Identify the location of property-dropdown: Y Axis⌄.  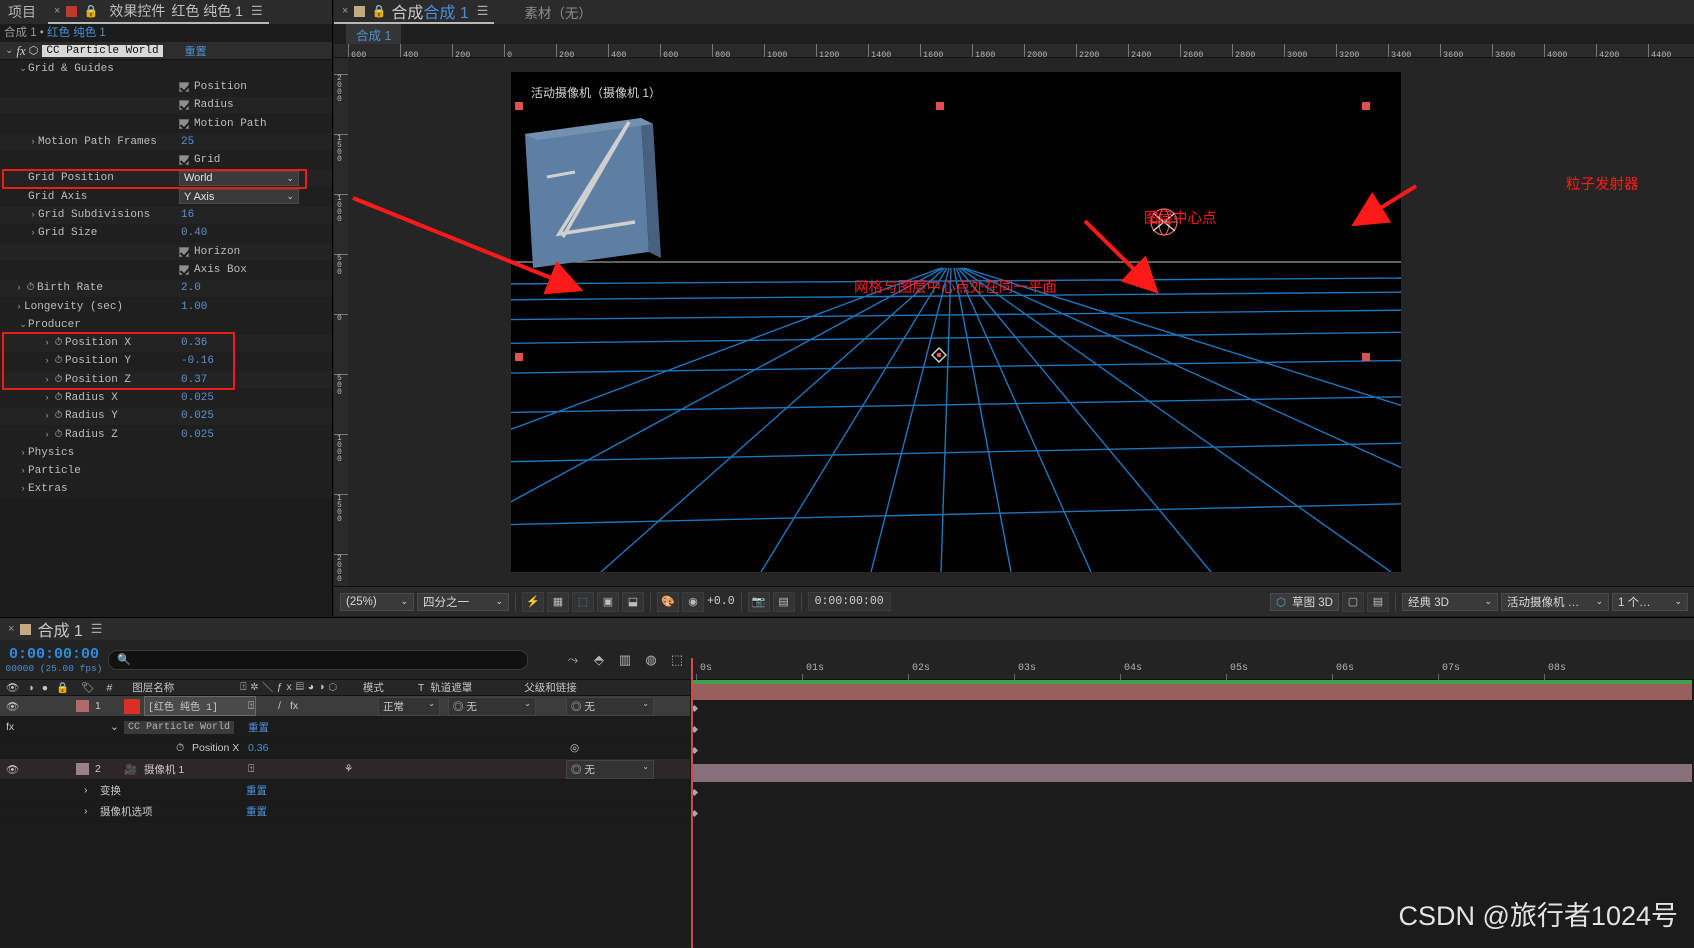
(239, 196).